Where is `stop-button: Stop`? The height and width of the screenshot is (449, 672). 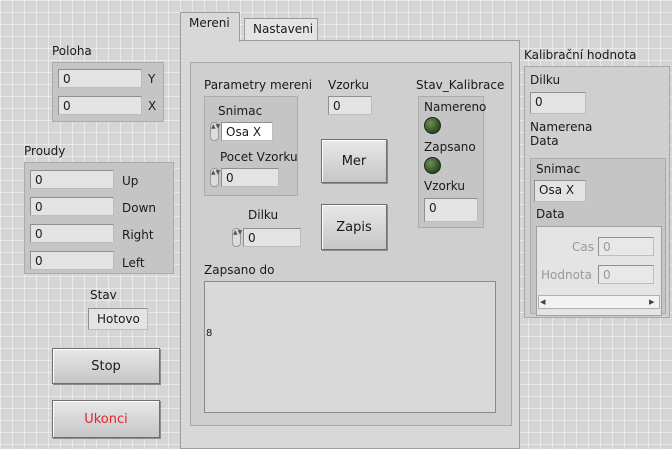
stop-button: Stop is located at coordinates (106, 366).